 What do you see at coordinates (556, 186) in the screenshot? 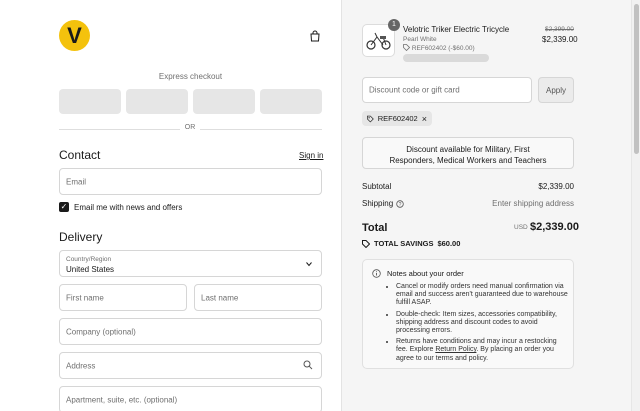
I see `subtotal-value: $2,339.00` at bounding box center [556, 186].